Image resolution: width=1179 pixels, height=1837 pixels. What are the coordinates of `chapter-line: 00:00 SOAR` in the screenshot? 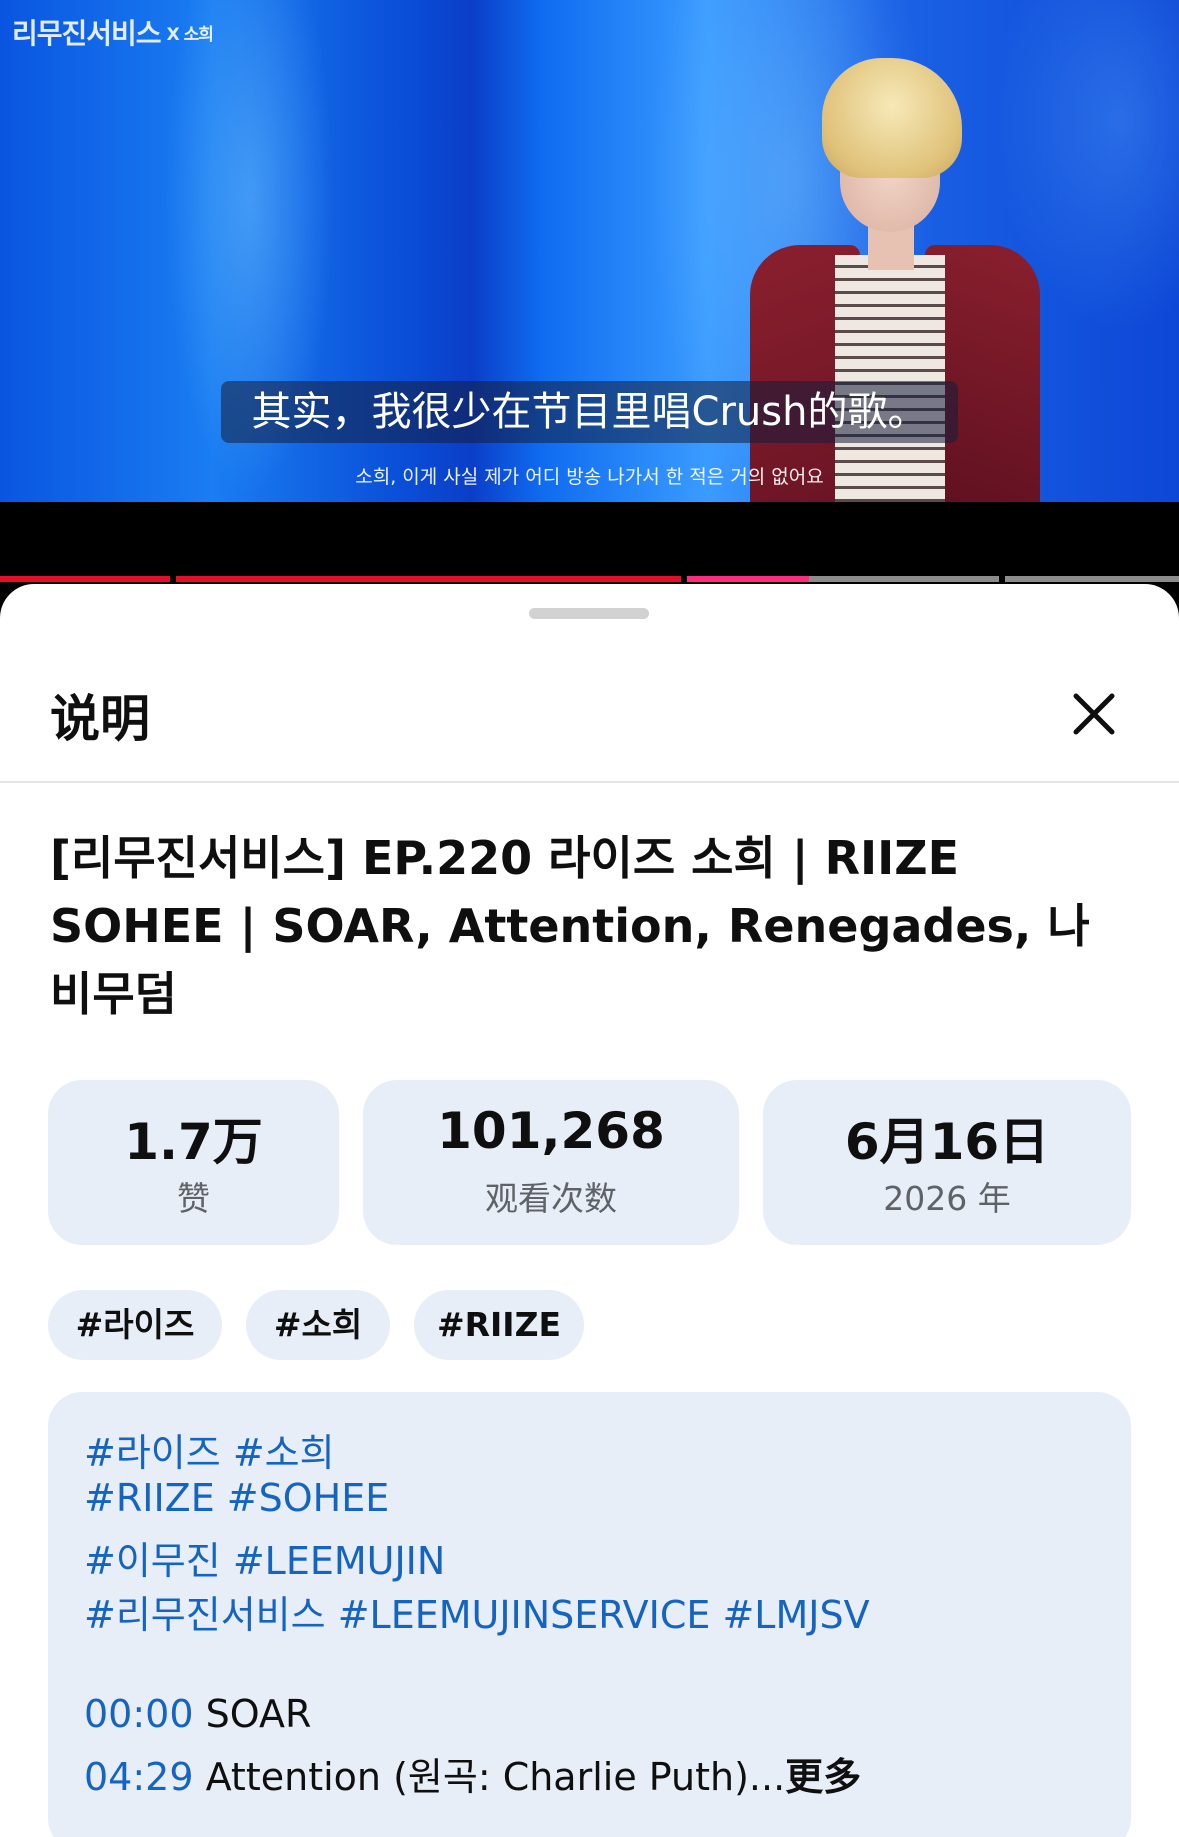 It's located at (197, 1714).